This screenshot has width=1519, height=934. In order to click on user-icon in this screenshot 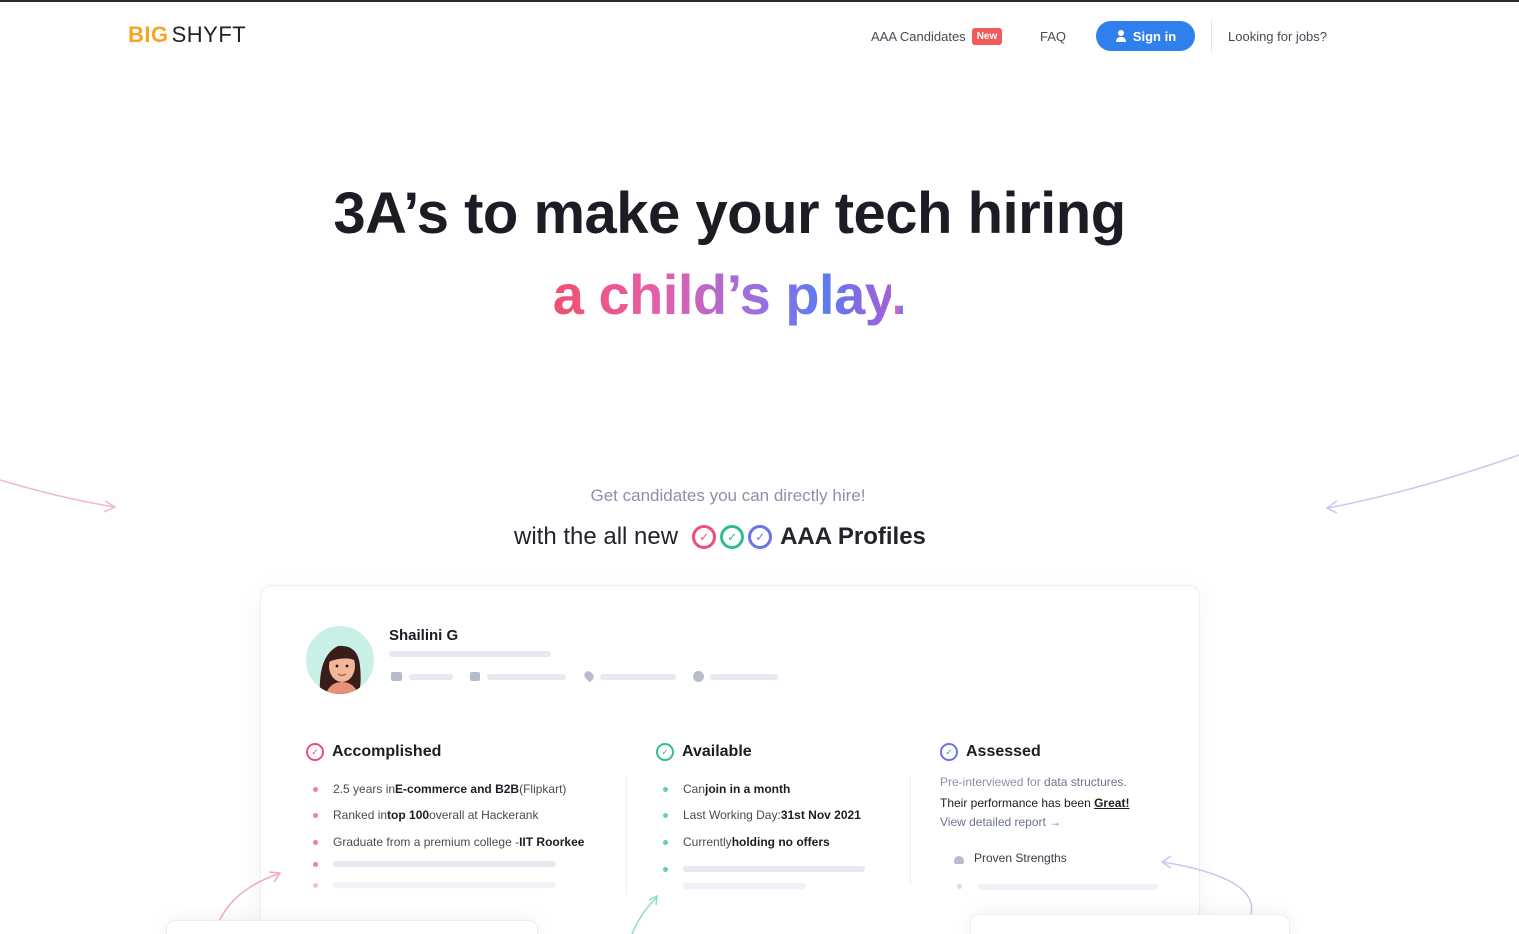, I will do `click(1121, 36)`.